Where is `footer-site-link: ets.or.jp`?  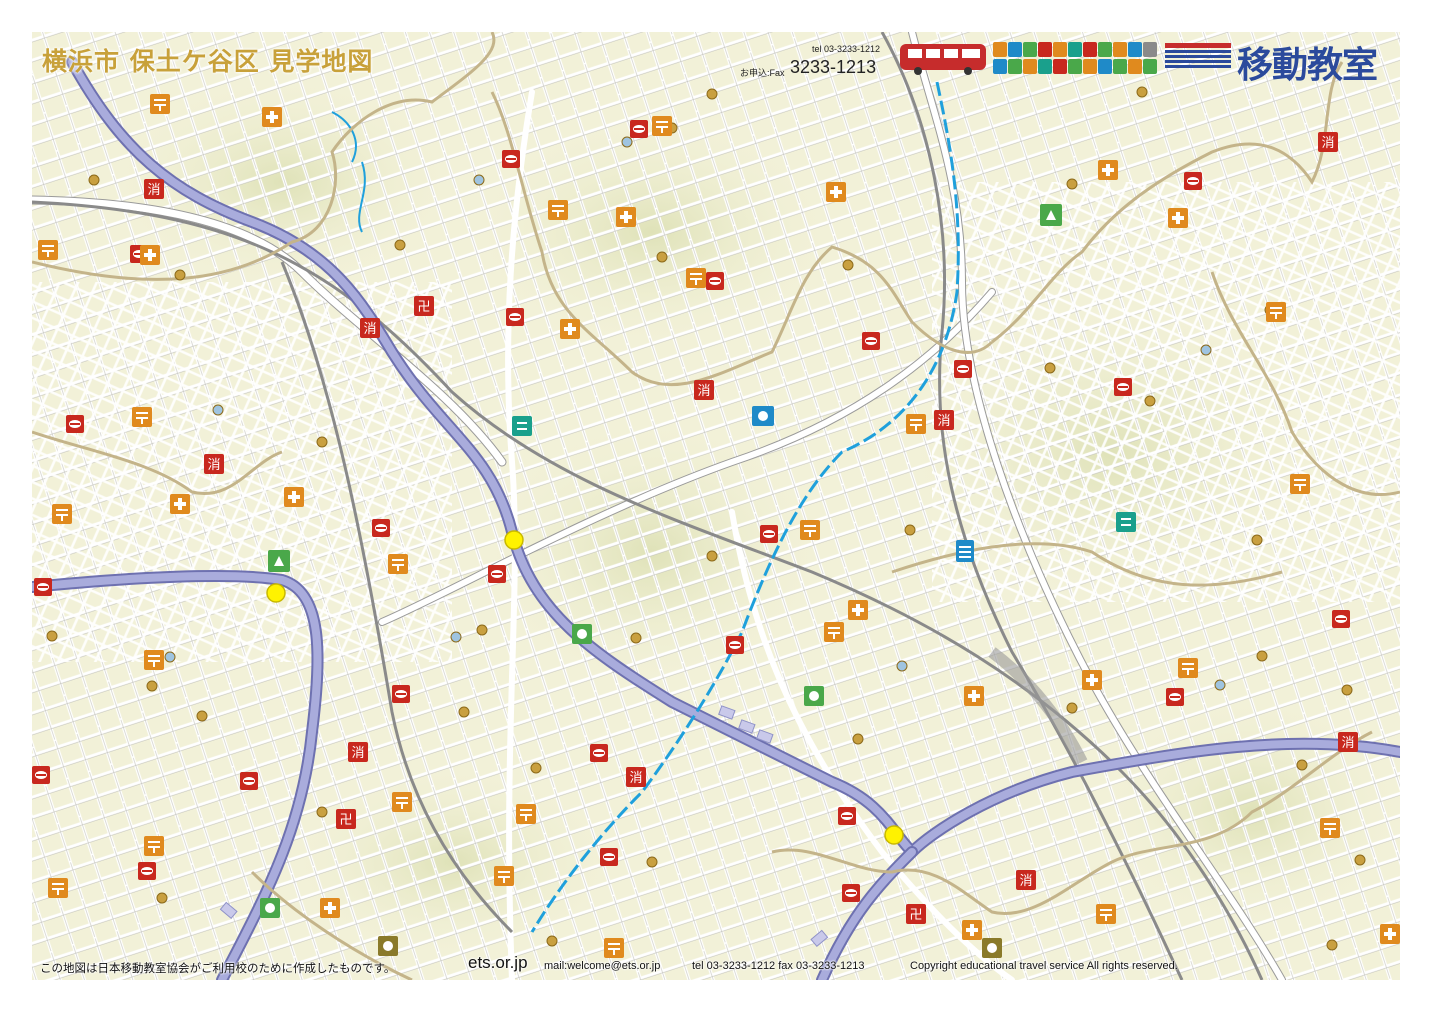 footer-site-link: ets.or.jp is located at coordinates (498, 963).